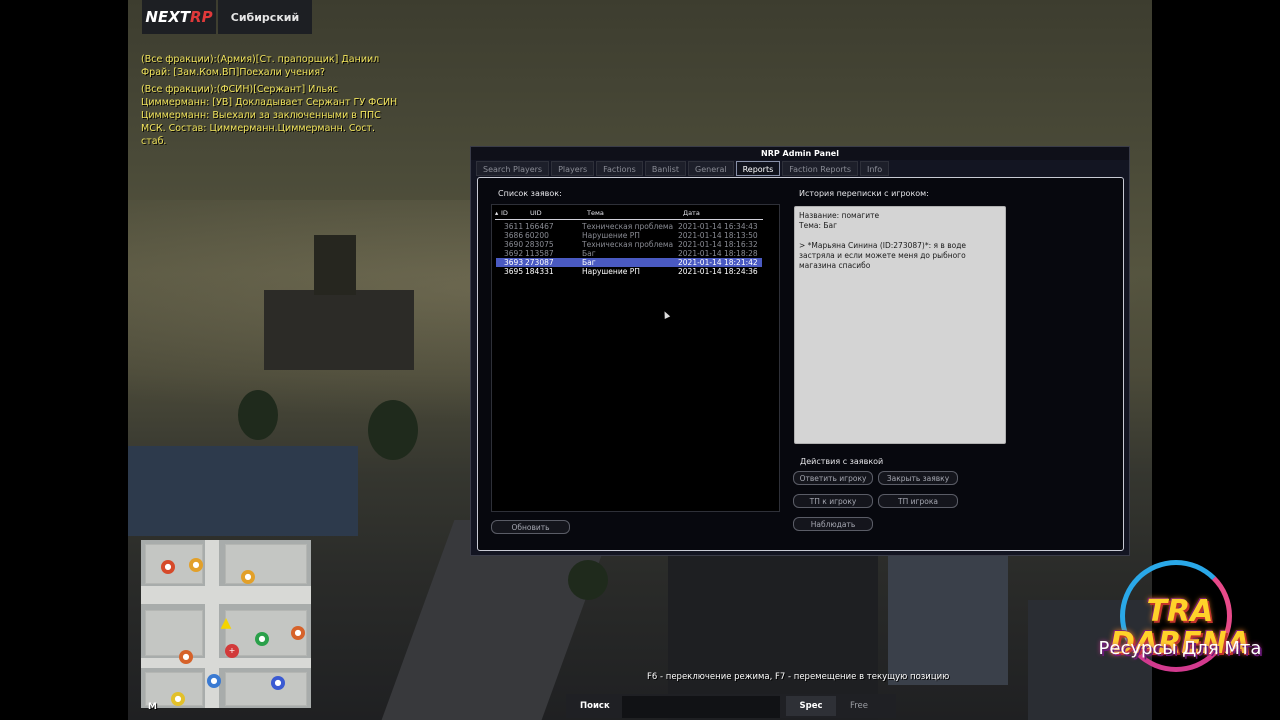 This screenshot has height=720, width=1280. I want to click on church-tower, so click(335, 265).